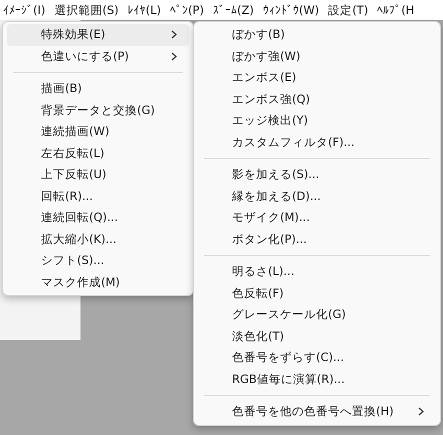 Image resolution: width=443 pixels, height=435 pixels. Describe the element at coordinates (98, 56) in the screenshot. I see `menu-item: 色違いにする(P)` at that location.